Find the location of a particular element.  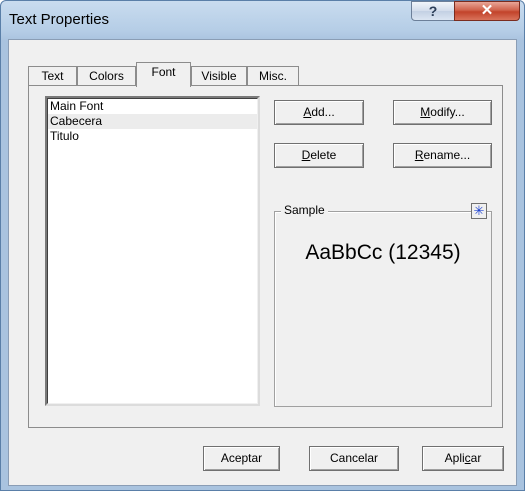

asterisk-icon: ✳ is located at coordinates (479, 211).